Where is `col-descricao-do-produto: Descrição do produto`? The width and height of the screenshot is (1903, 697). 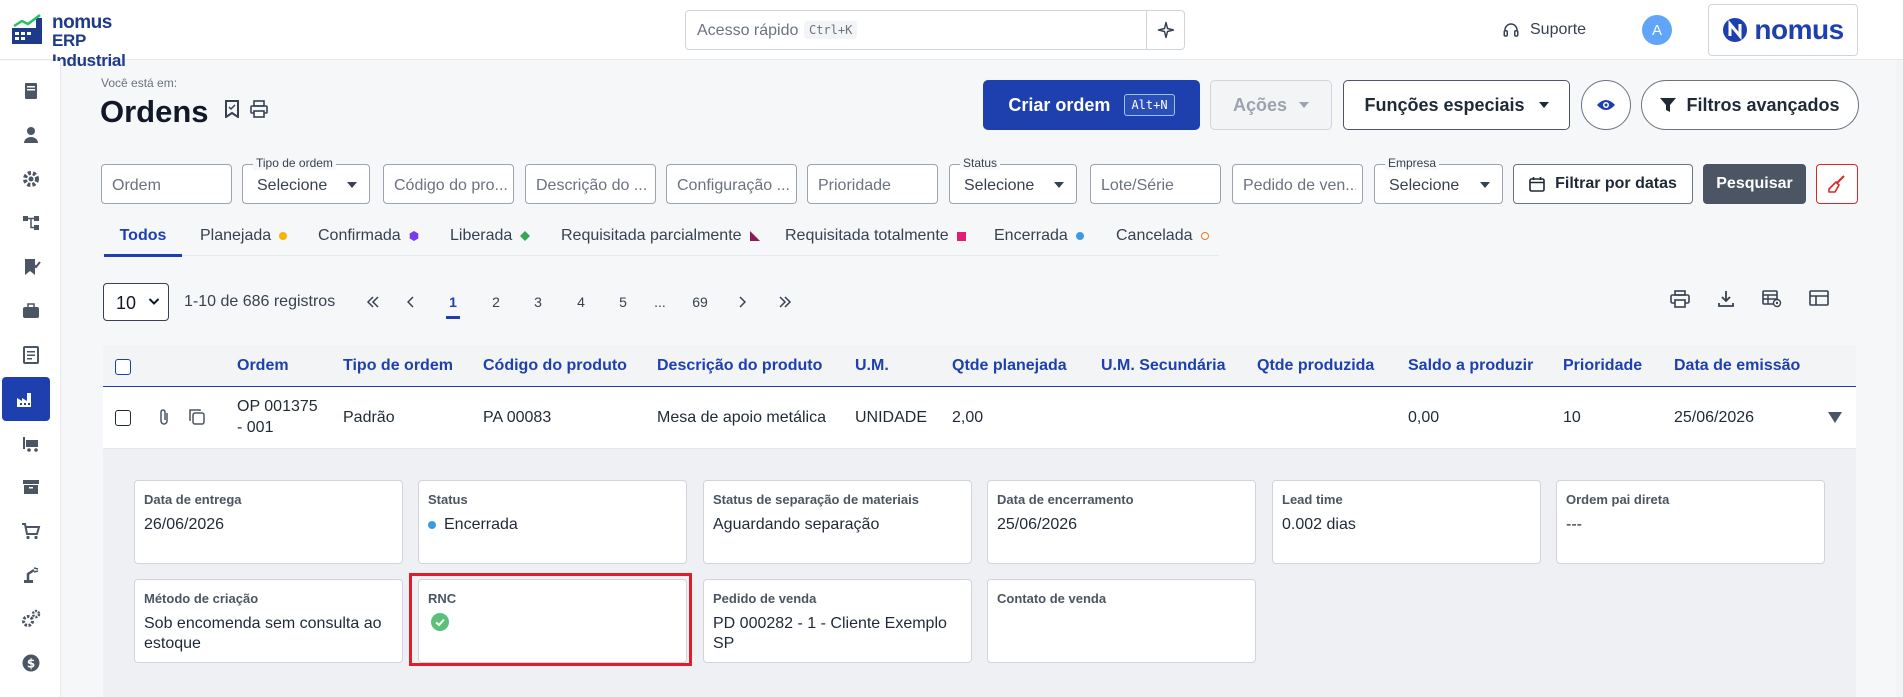 col-descricao-do-produto: Descrição do produto is located at coordinates (739, 366).